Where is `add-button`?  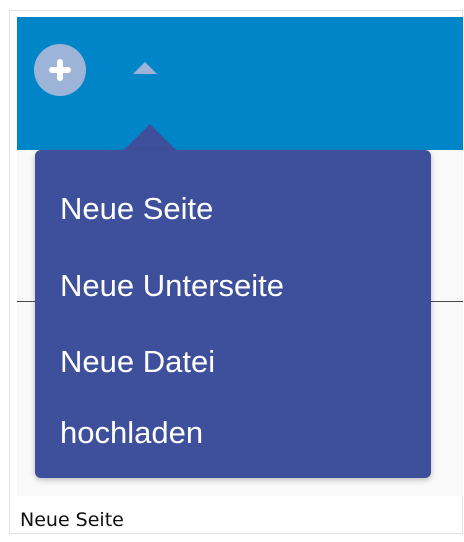
add-button is located at coordinates (60, 70).